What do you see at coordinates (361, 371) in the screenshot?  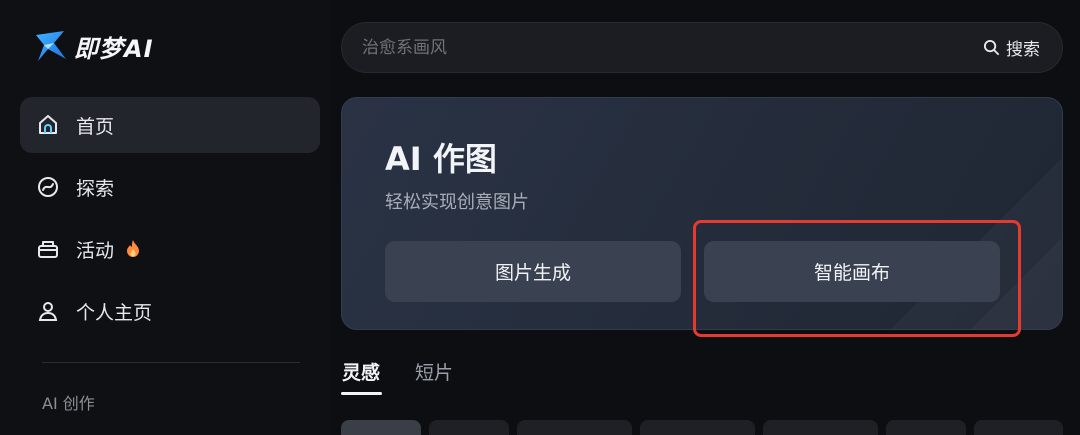 I see `tab-inspiration: 灵感` at bounding box center [361, 371].